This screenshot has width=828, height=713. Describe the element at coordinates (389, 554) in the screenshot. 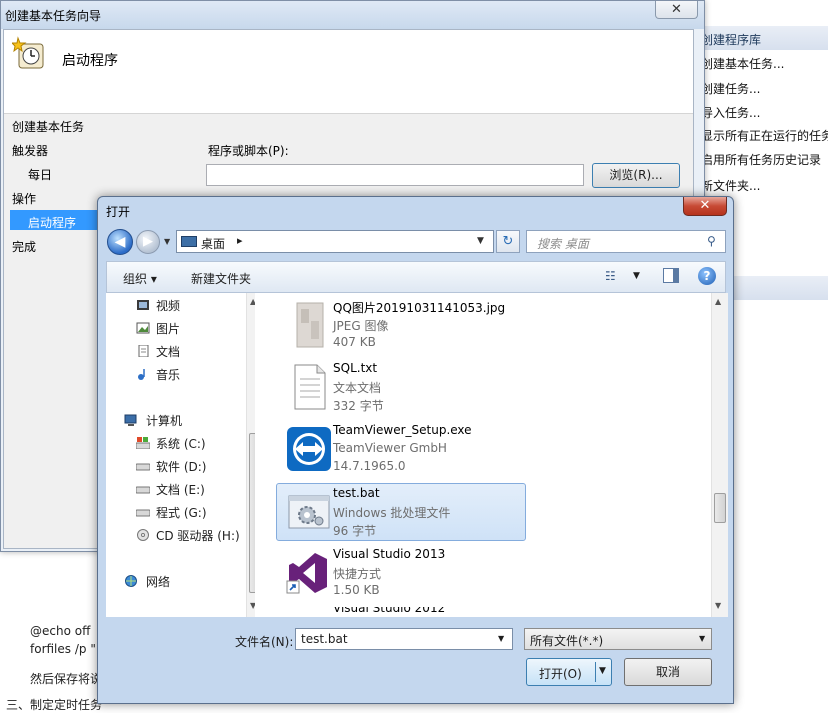

I see `file-name: Visual Studio 2013` at that location.